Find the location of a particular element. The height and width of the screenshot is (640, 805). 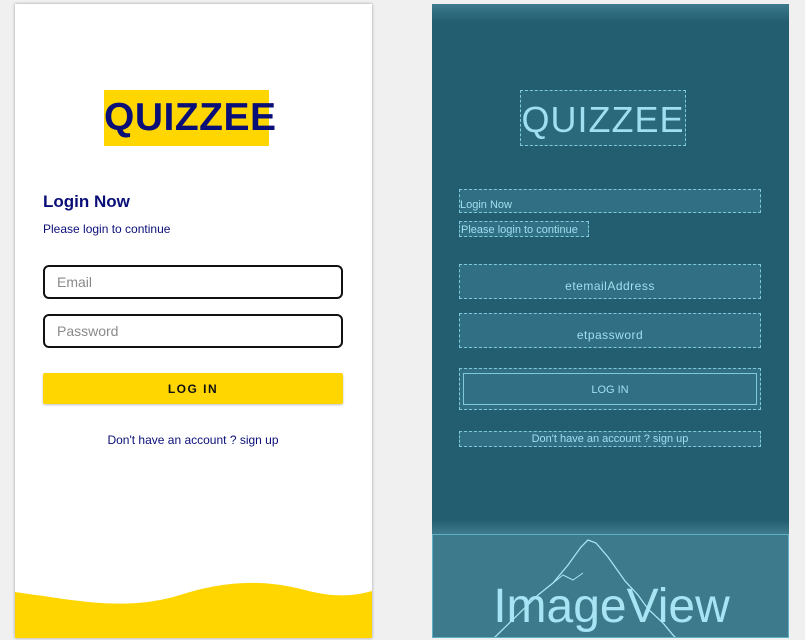

email-input is located at coordinates (191, 282).